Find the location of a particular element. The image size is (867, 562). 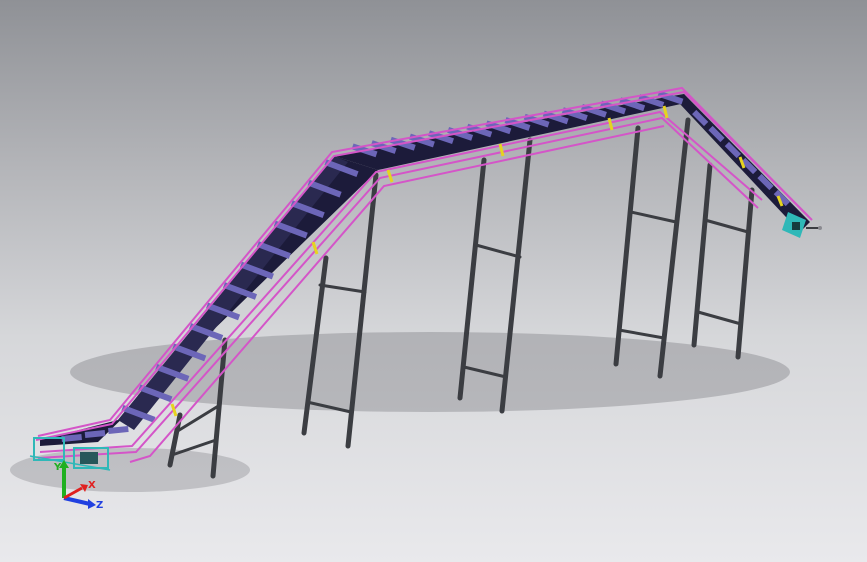

x-axis-label: X is located at coordinates (92, 485).